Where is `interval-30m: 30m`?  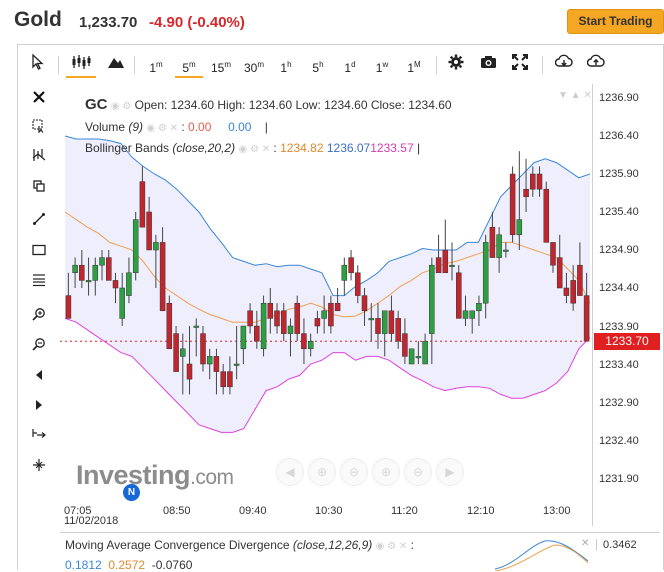 interval-30m: 30m is located at coordinates (254, 65).